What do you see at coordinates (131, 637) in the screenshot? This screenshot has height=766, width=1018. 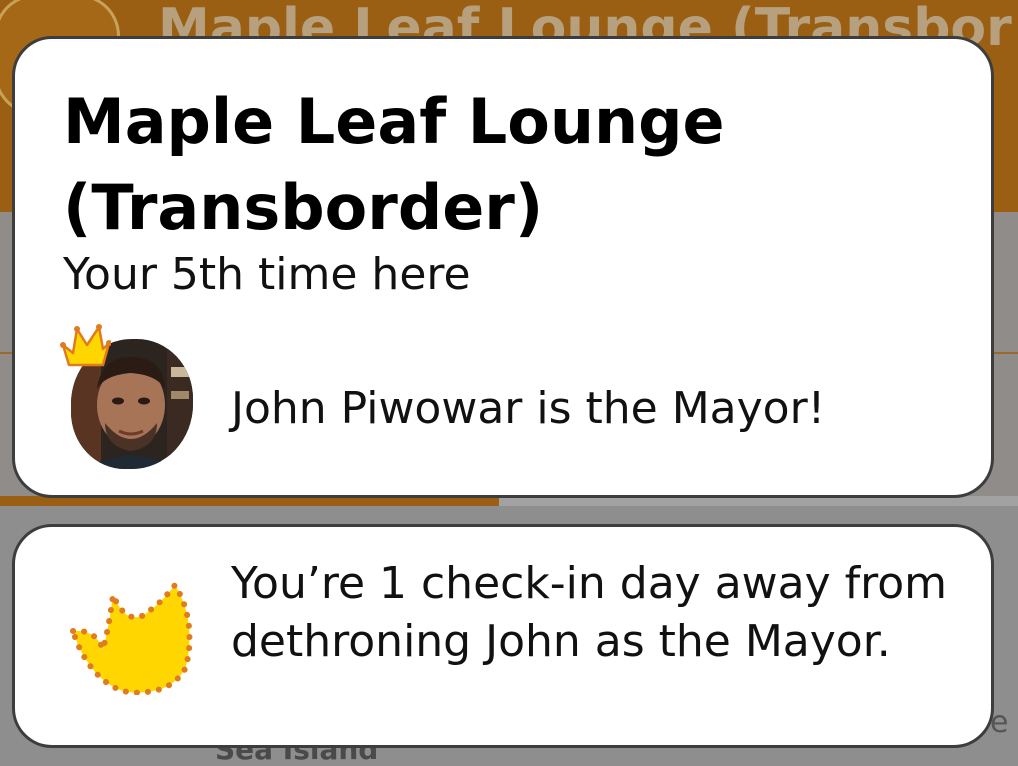 I see `crown-icon` at bounding box center [131, 637].